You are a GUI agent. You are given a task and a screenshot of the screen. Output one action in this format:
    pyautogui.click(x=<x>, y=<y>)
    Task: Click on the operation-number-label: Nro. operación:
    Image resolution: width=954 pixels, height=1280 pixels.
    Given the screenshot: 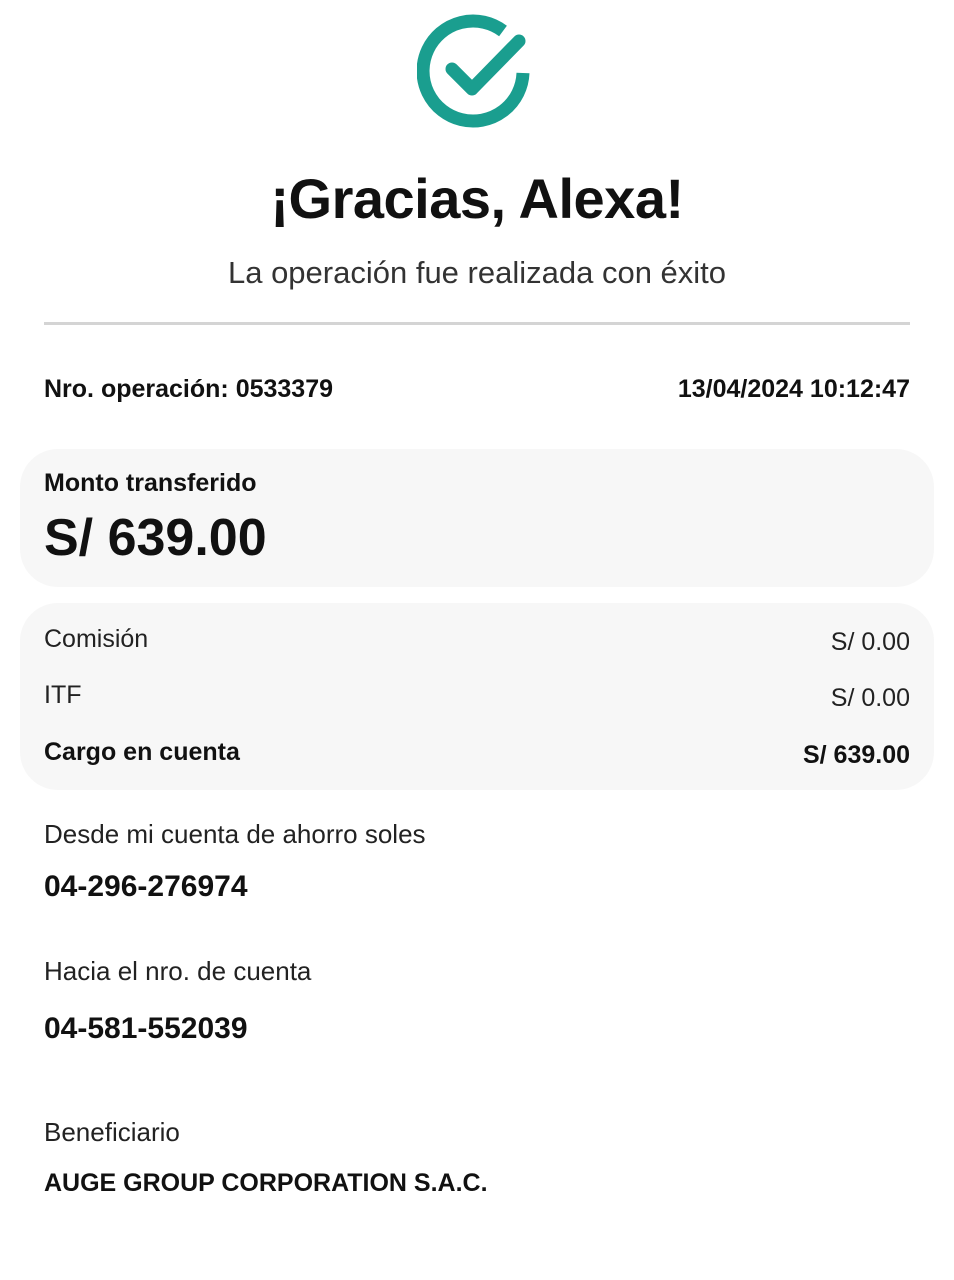 What is the action you would take?
    pyautogui.click(x=140, y=389)
    